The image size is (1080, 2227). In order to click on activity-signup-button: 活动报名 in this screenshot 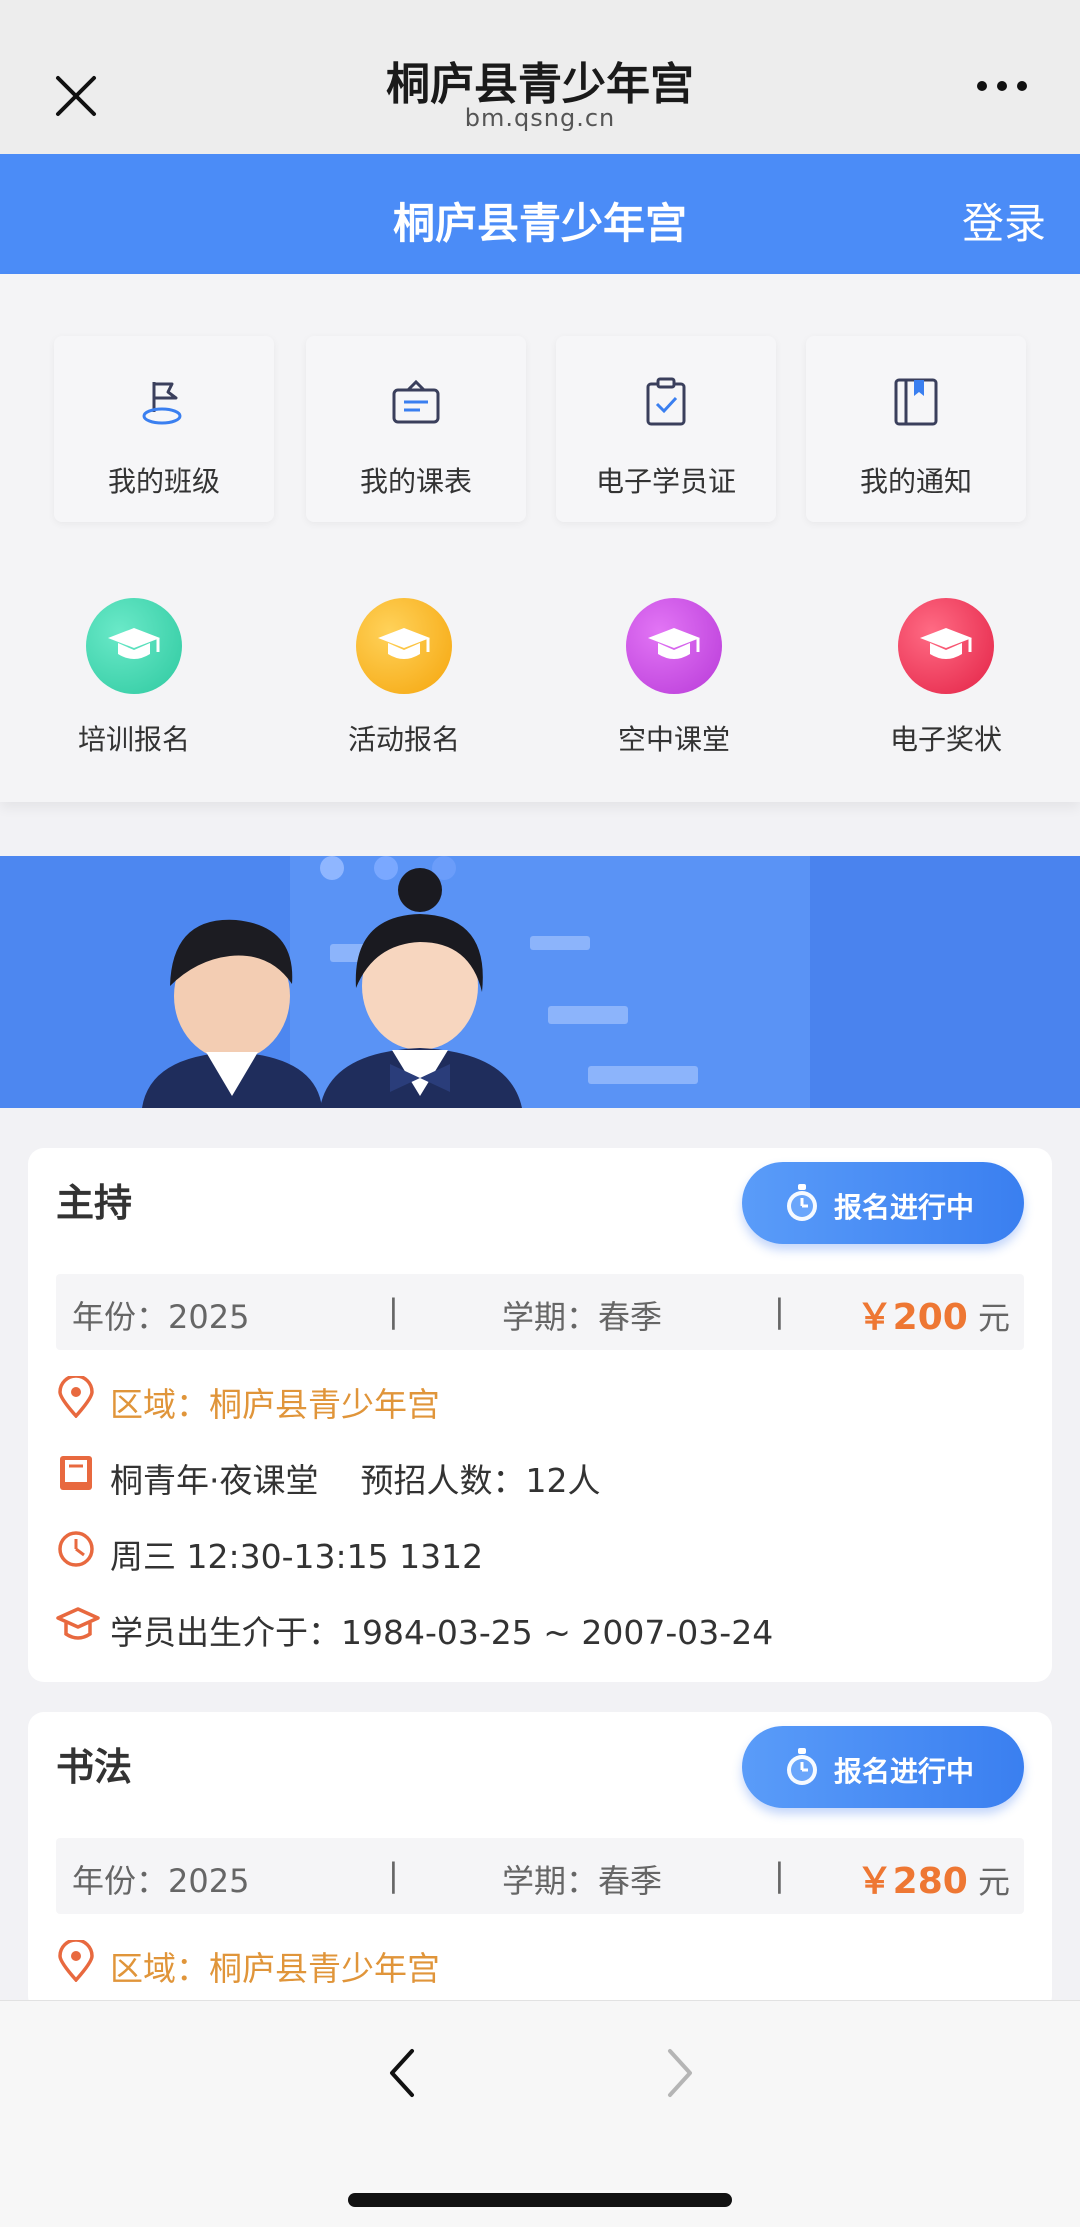, I will do `click(404, 693)`.